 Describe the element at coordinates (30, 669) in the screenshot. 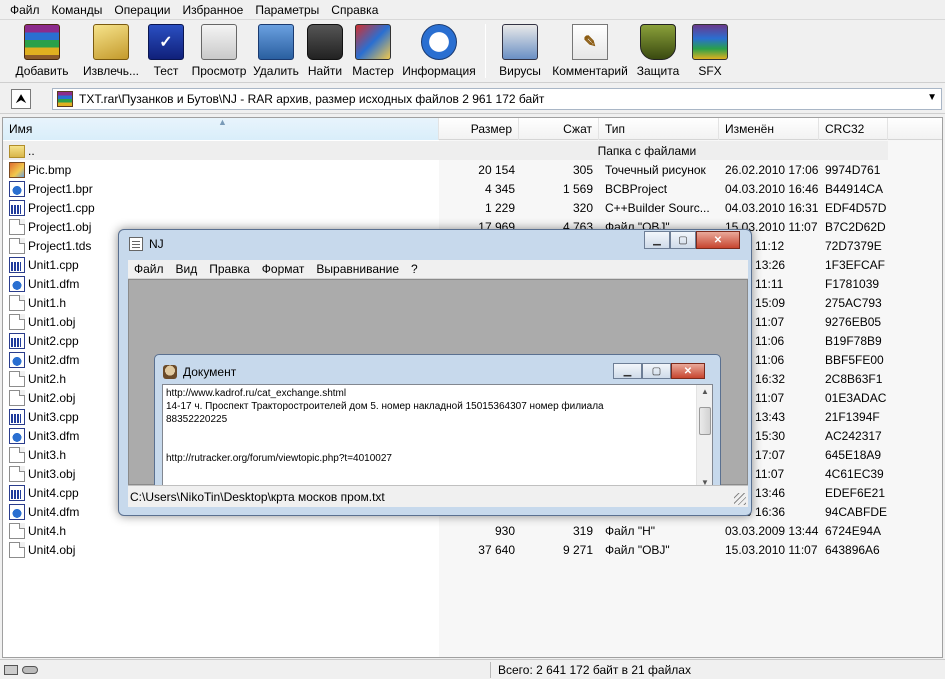

I see `key-icon` at that location.